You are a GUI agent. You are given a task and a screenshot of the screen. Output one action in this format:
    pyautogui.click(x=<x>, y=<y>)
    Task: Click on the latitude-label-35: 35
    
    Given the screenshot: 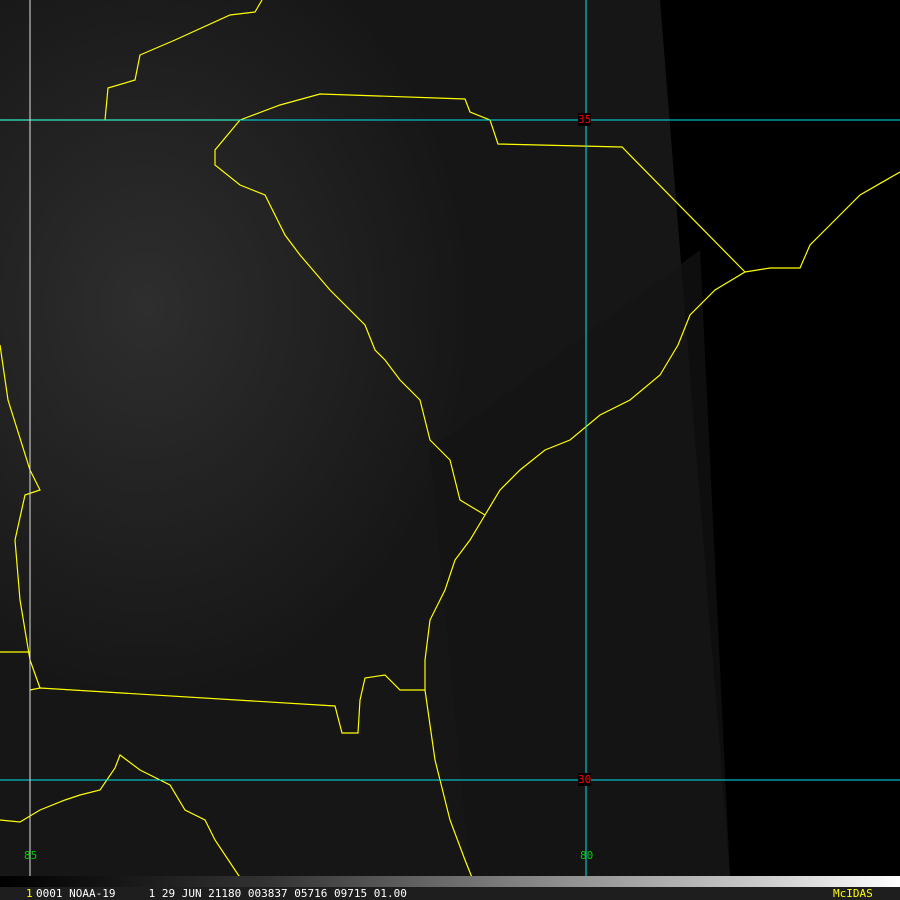 What is the action you would take?
    pyautogui.click(x=585, y=119)
    